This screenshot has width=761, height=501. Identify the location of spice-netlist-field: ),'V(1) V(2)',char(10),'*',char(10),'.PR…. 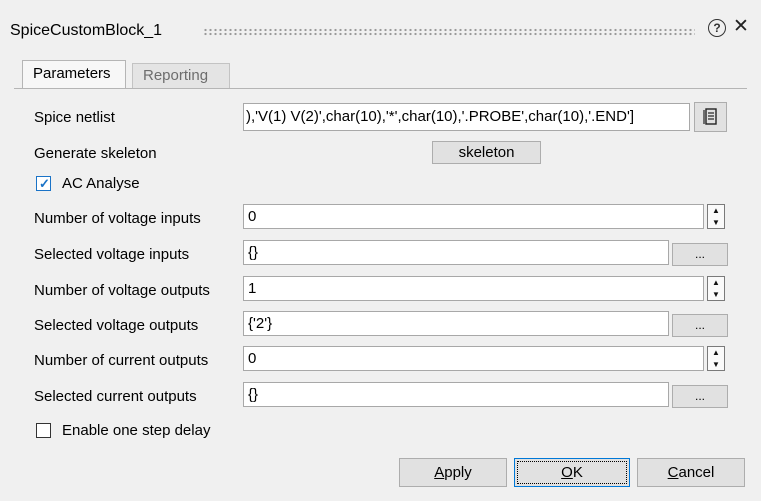
(466, 117).